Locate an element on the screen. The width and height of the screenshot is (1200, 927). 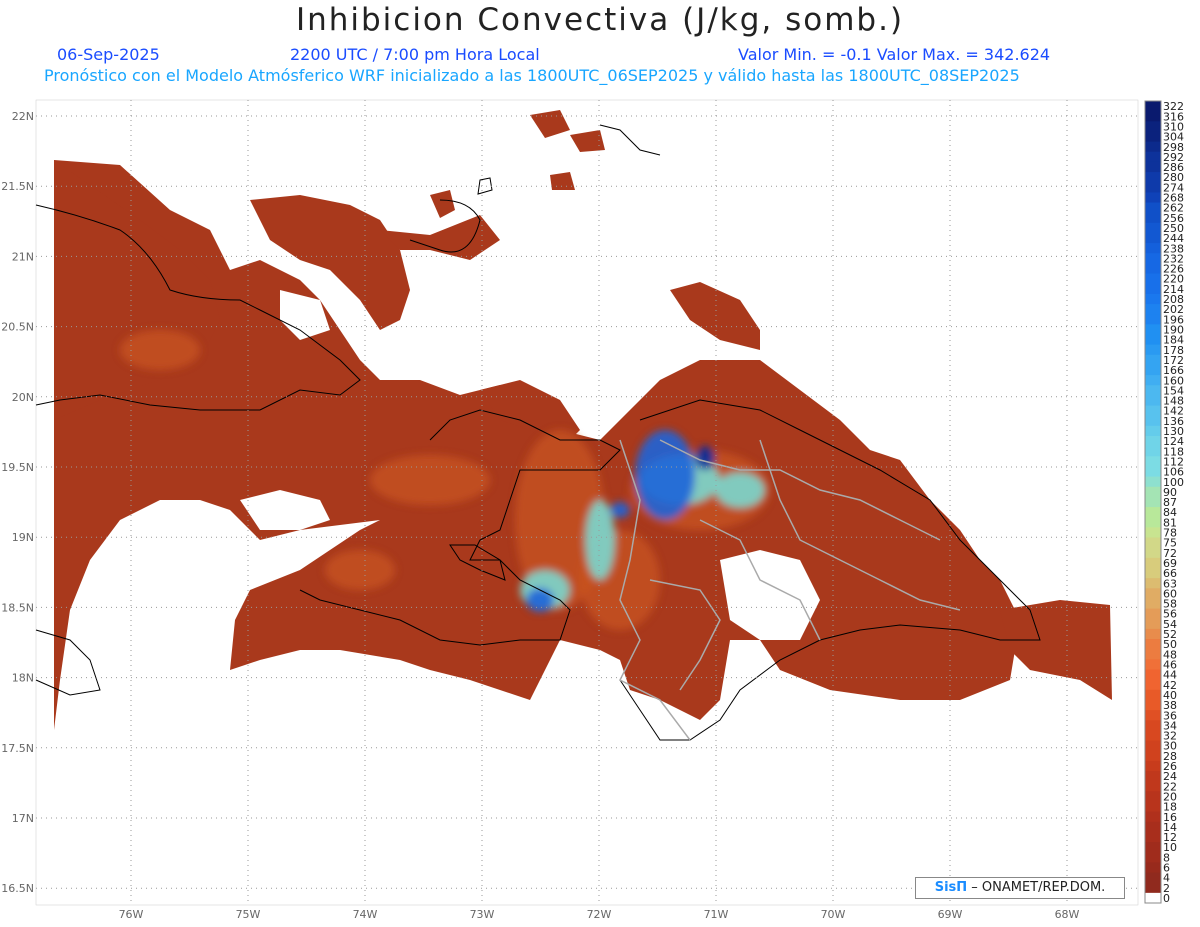
lat-label: 20N is located at coordinates (23, 397).